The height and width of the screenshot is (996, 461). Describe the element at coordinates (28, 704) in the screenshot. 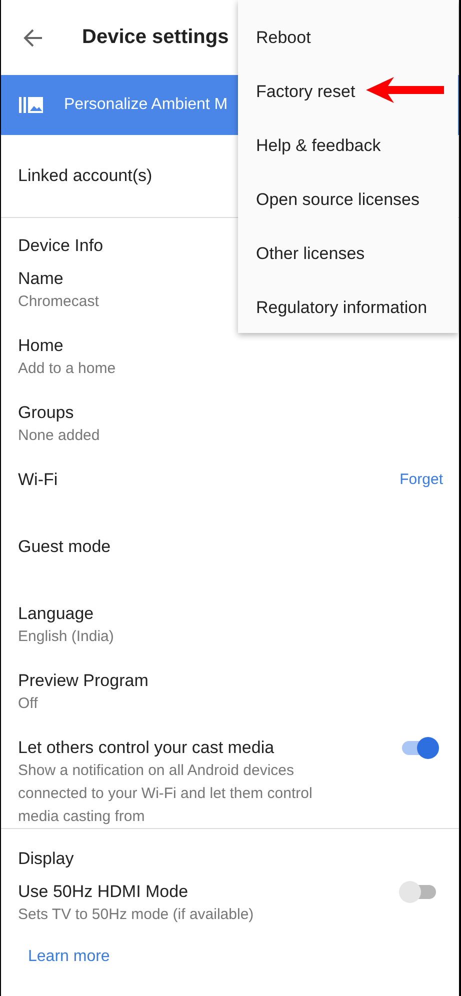

I see `setting-value: Off` at that location.